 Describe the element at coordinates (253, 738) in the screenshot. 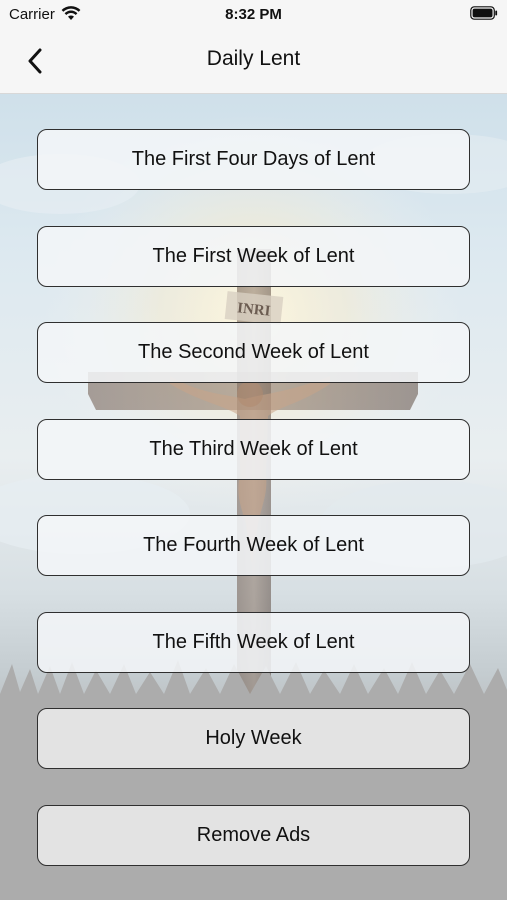

I see `menu-button-holy-week: Holy Week` at that location.